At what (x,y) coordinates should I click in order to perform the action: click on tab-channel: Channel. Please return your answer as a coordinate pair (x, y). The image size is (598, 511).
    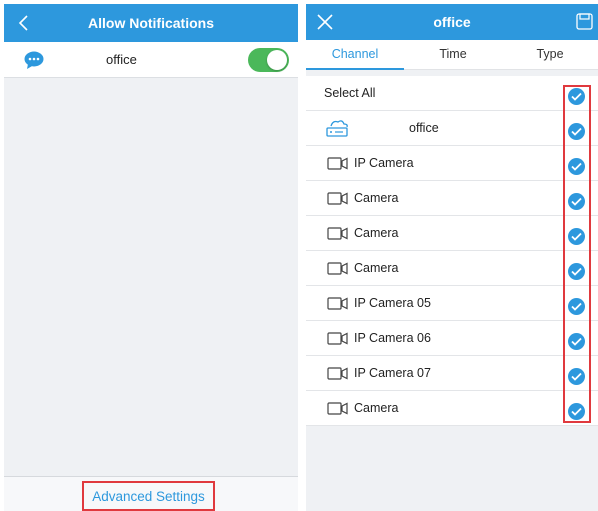
    Looking at the image, I should click on (355, 55).